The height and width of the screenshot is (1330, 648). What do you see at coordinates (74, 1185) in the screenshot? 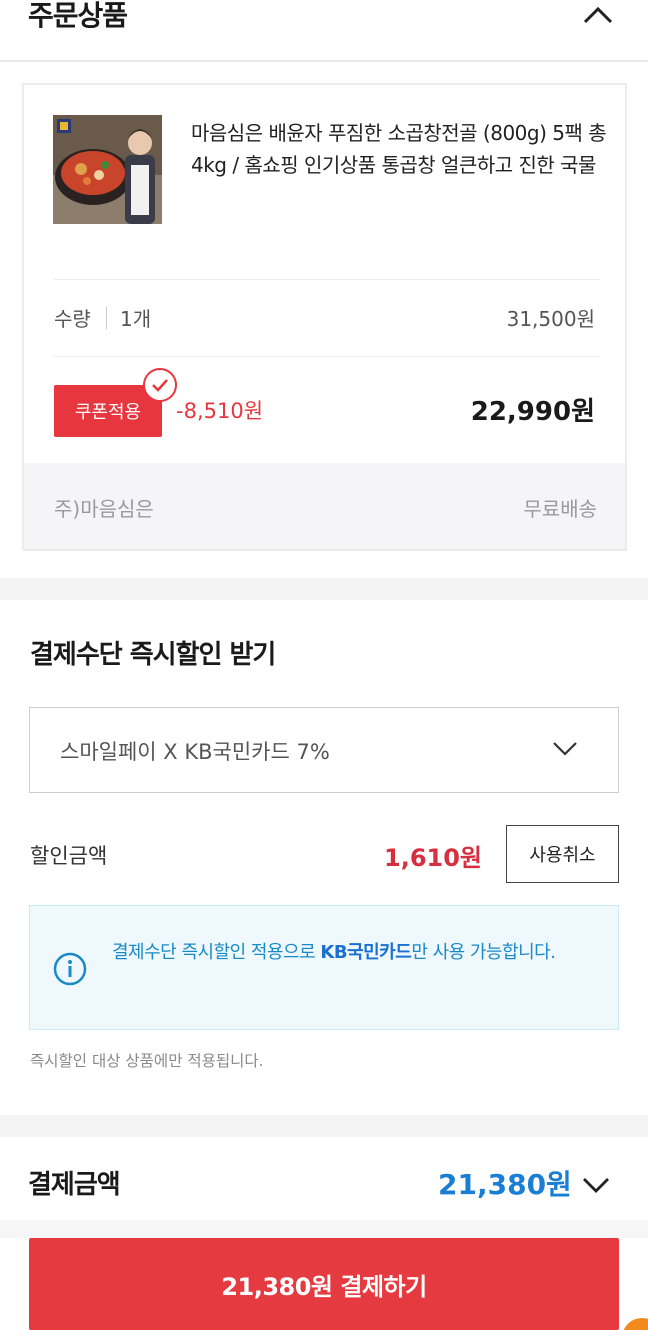
I see `payment-title: 결제금액` at bounding box center [74, 1185].